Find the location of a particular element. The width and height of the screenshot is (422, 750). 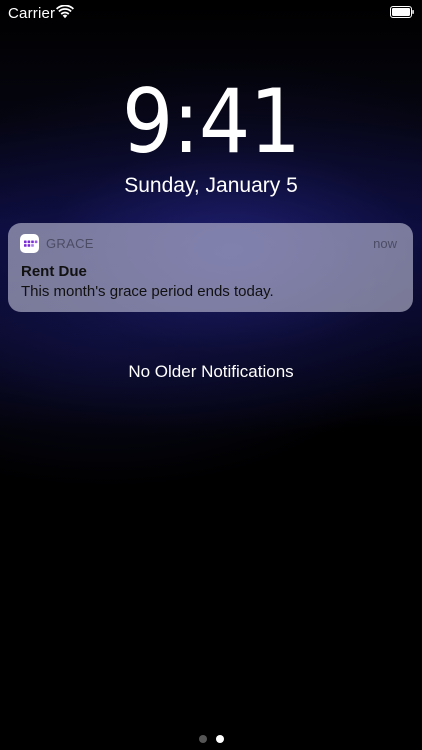

grace-app-icon is located at coordinates (29, 243).